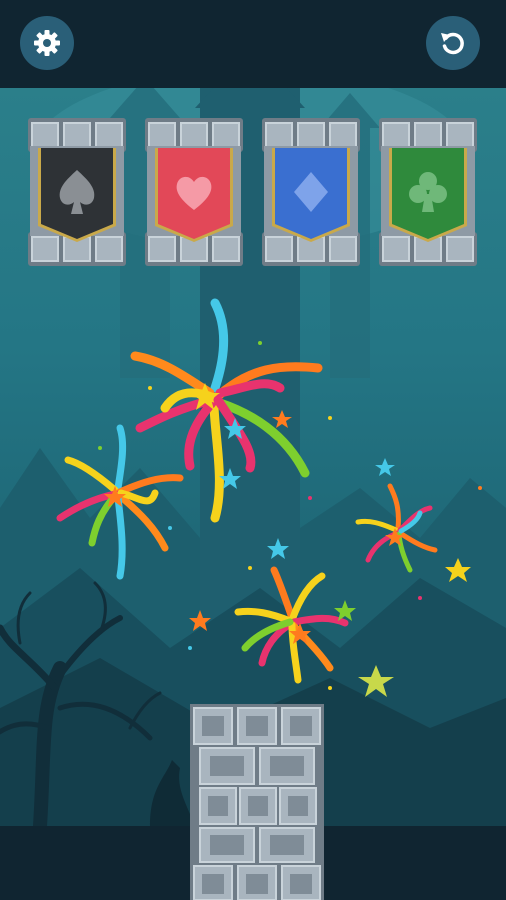 The width and height of the screenshot is (506, 900). What do you see at coordinates (311, 192) in the screenshot?
I see `foundation-diamonds` at bounding box center [311, 192].